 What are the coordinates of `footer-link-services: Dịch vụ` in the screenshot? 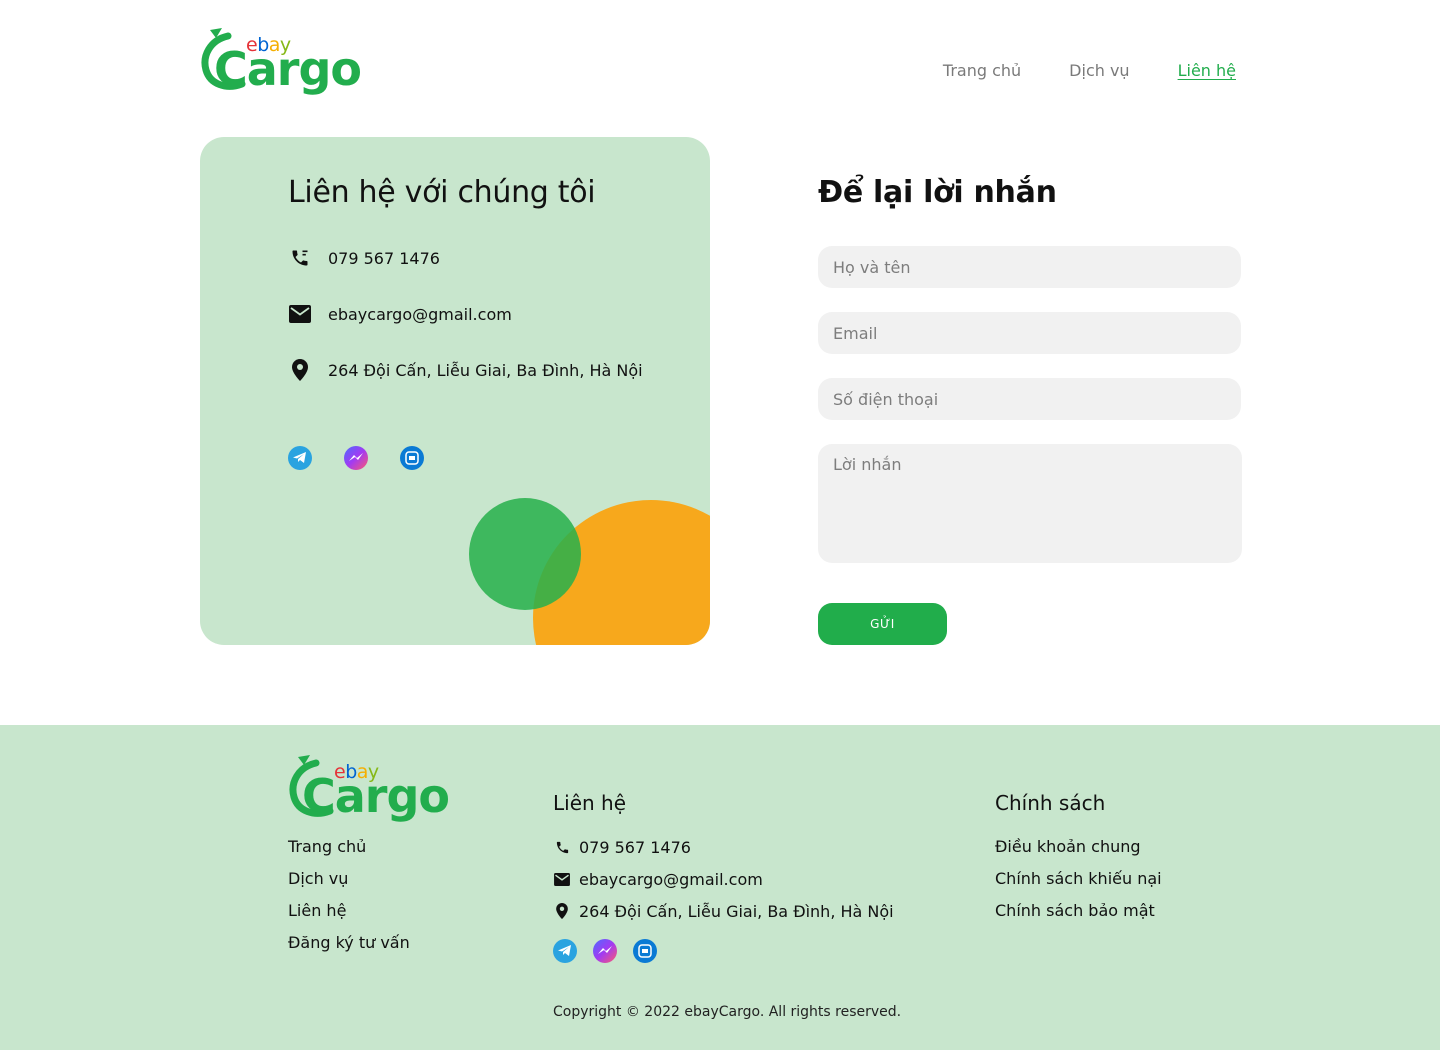 It's located at (349, 884).